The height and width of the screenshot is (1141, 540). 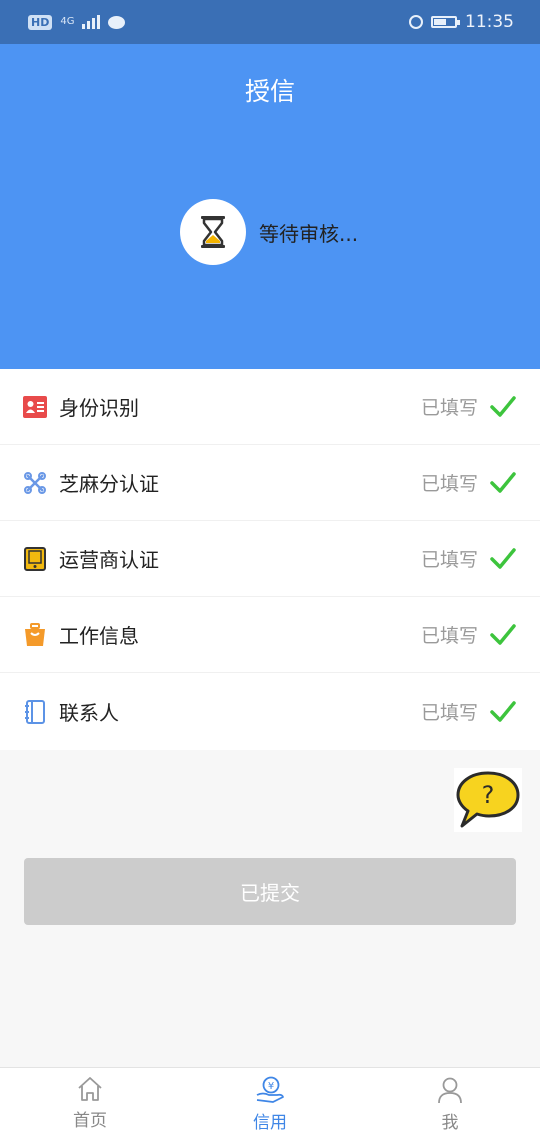 What do you see at coordinates (90, 1121) in the screenshot?
I see `tab-label: 首页` at bounding box center [90, 1121].